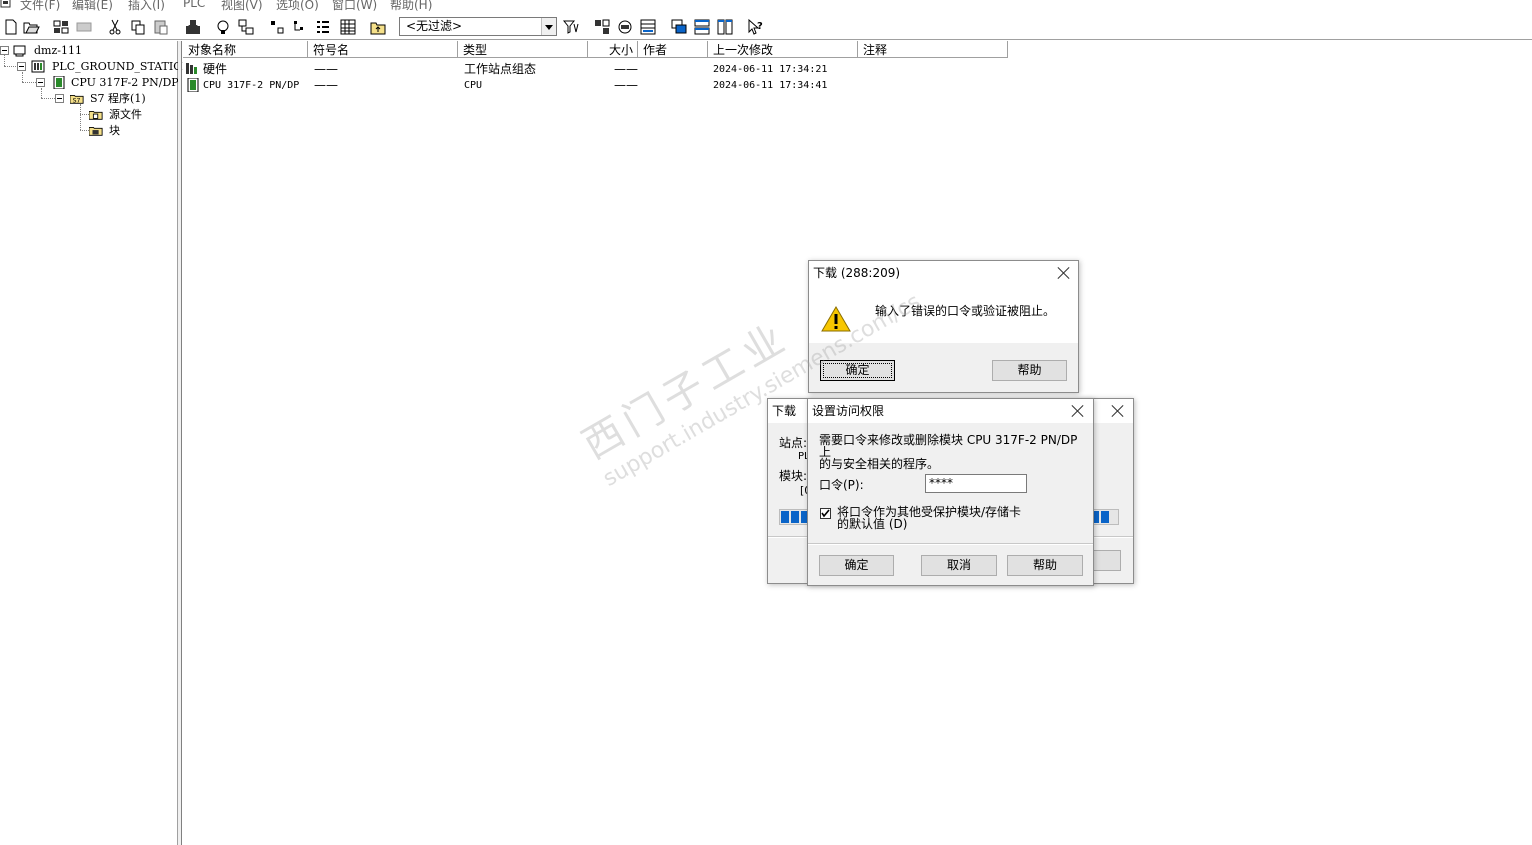  What do you see at coordinates (19, 51) in the screenshot?
I see `project-icon` at bounding box center [19, 51].